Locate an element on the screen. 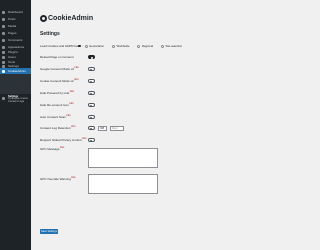 This screenshot has width=320, height=250. collapse-icon is located at coordinates (3, 98).